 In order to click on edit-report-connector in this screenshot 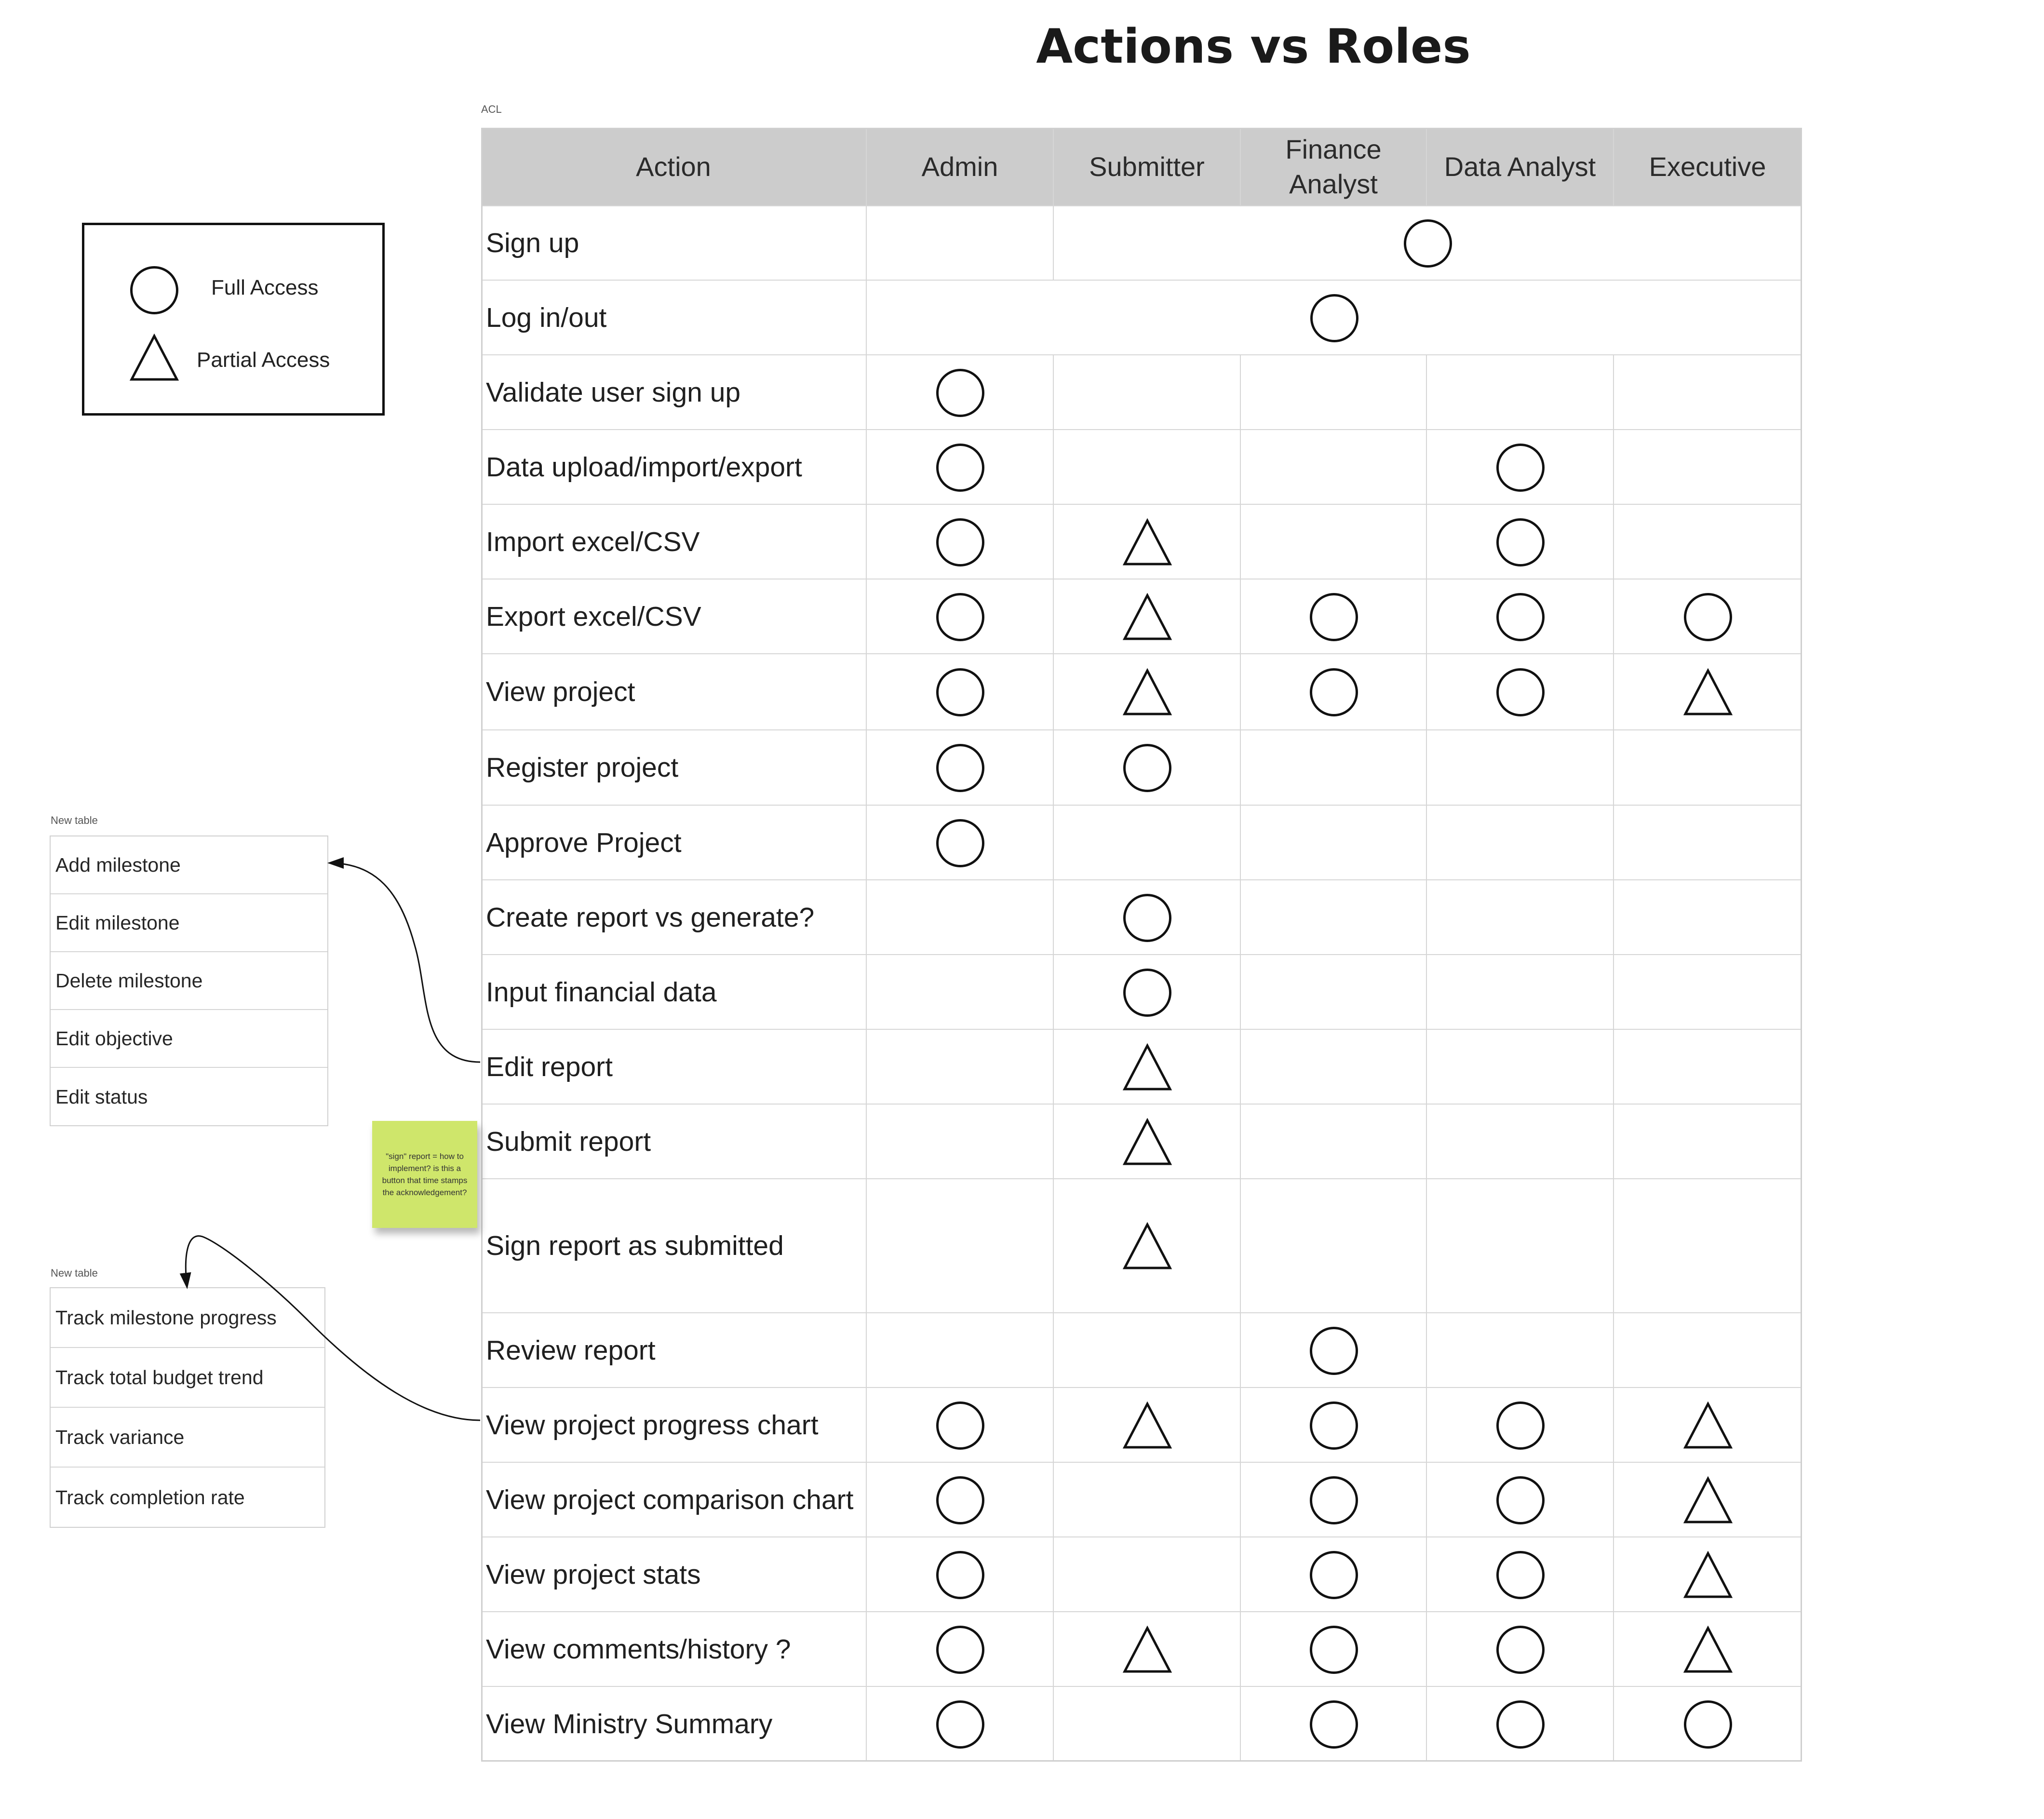, I will do `click(404, 960)`.